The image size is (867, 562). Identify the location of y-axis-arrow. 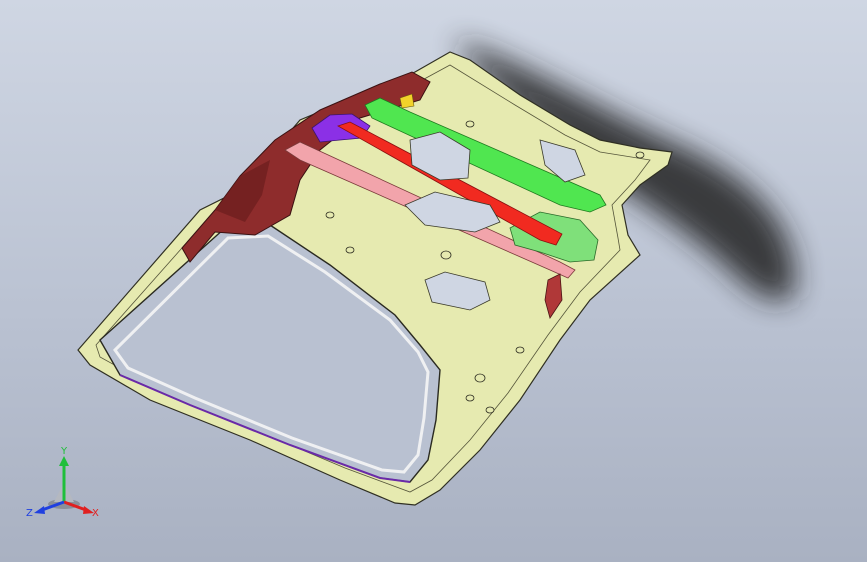
(64, 461).